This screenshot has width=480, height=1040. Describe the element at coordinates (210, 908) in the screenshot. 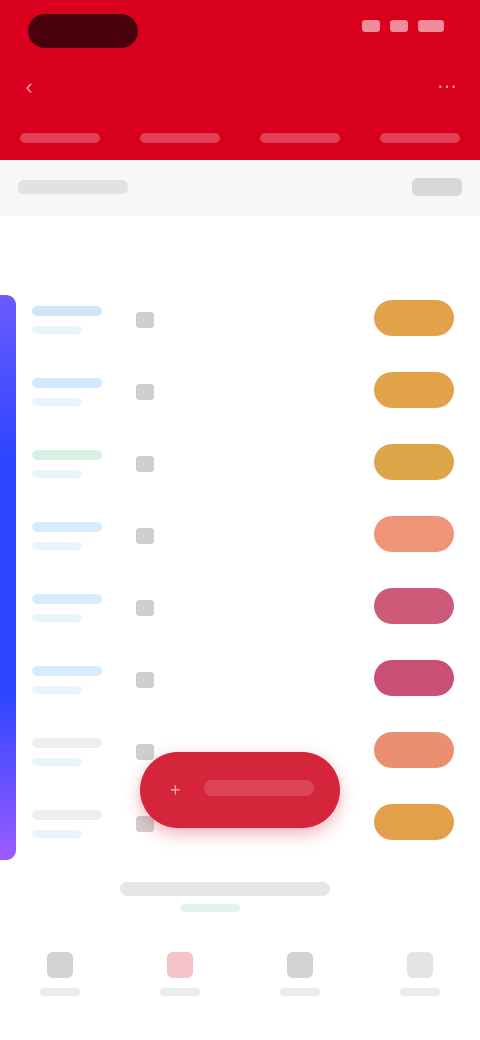

I see `footer-subnote` at that location.